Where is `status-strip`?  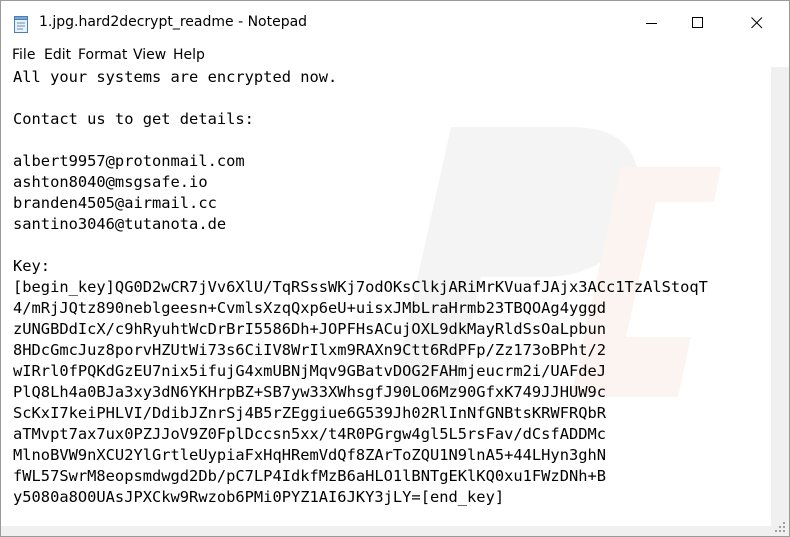 status-strip is located at coordinates (386, 531).